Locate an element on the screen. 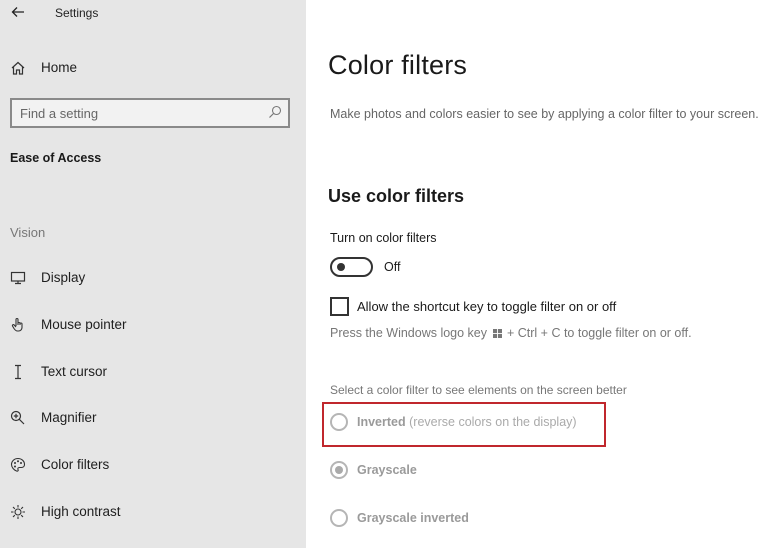  radio-selected-dot is located at coordinates (339, 470).